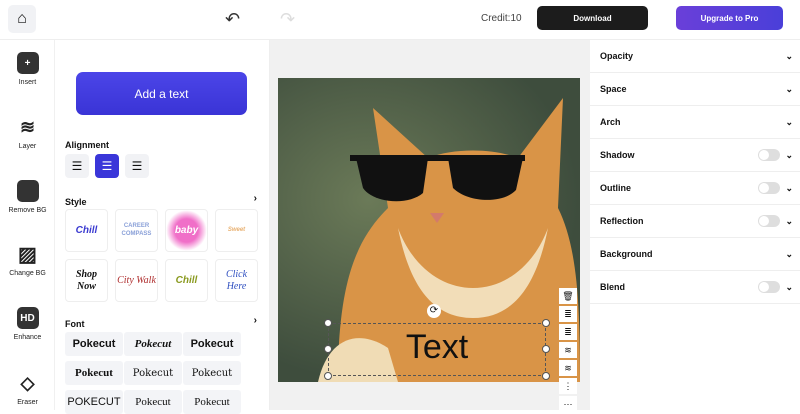 Image resolution: width=800 pixels, height=414 pixels. Describe the element at coordinates (27, 69) in the screenshot. I see `rail-insert: + Insert` at that location.